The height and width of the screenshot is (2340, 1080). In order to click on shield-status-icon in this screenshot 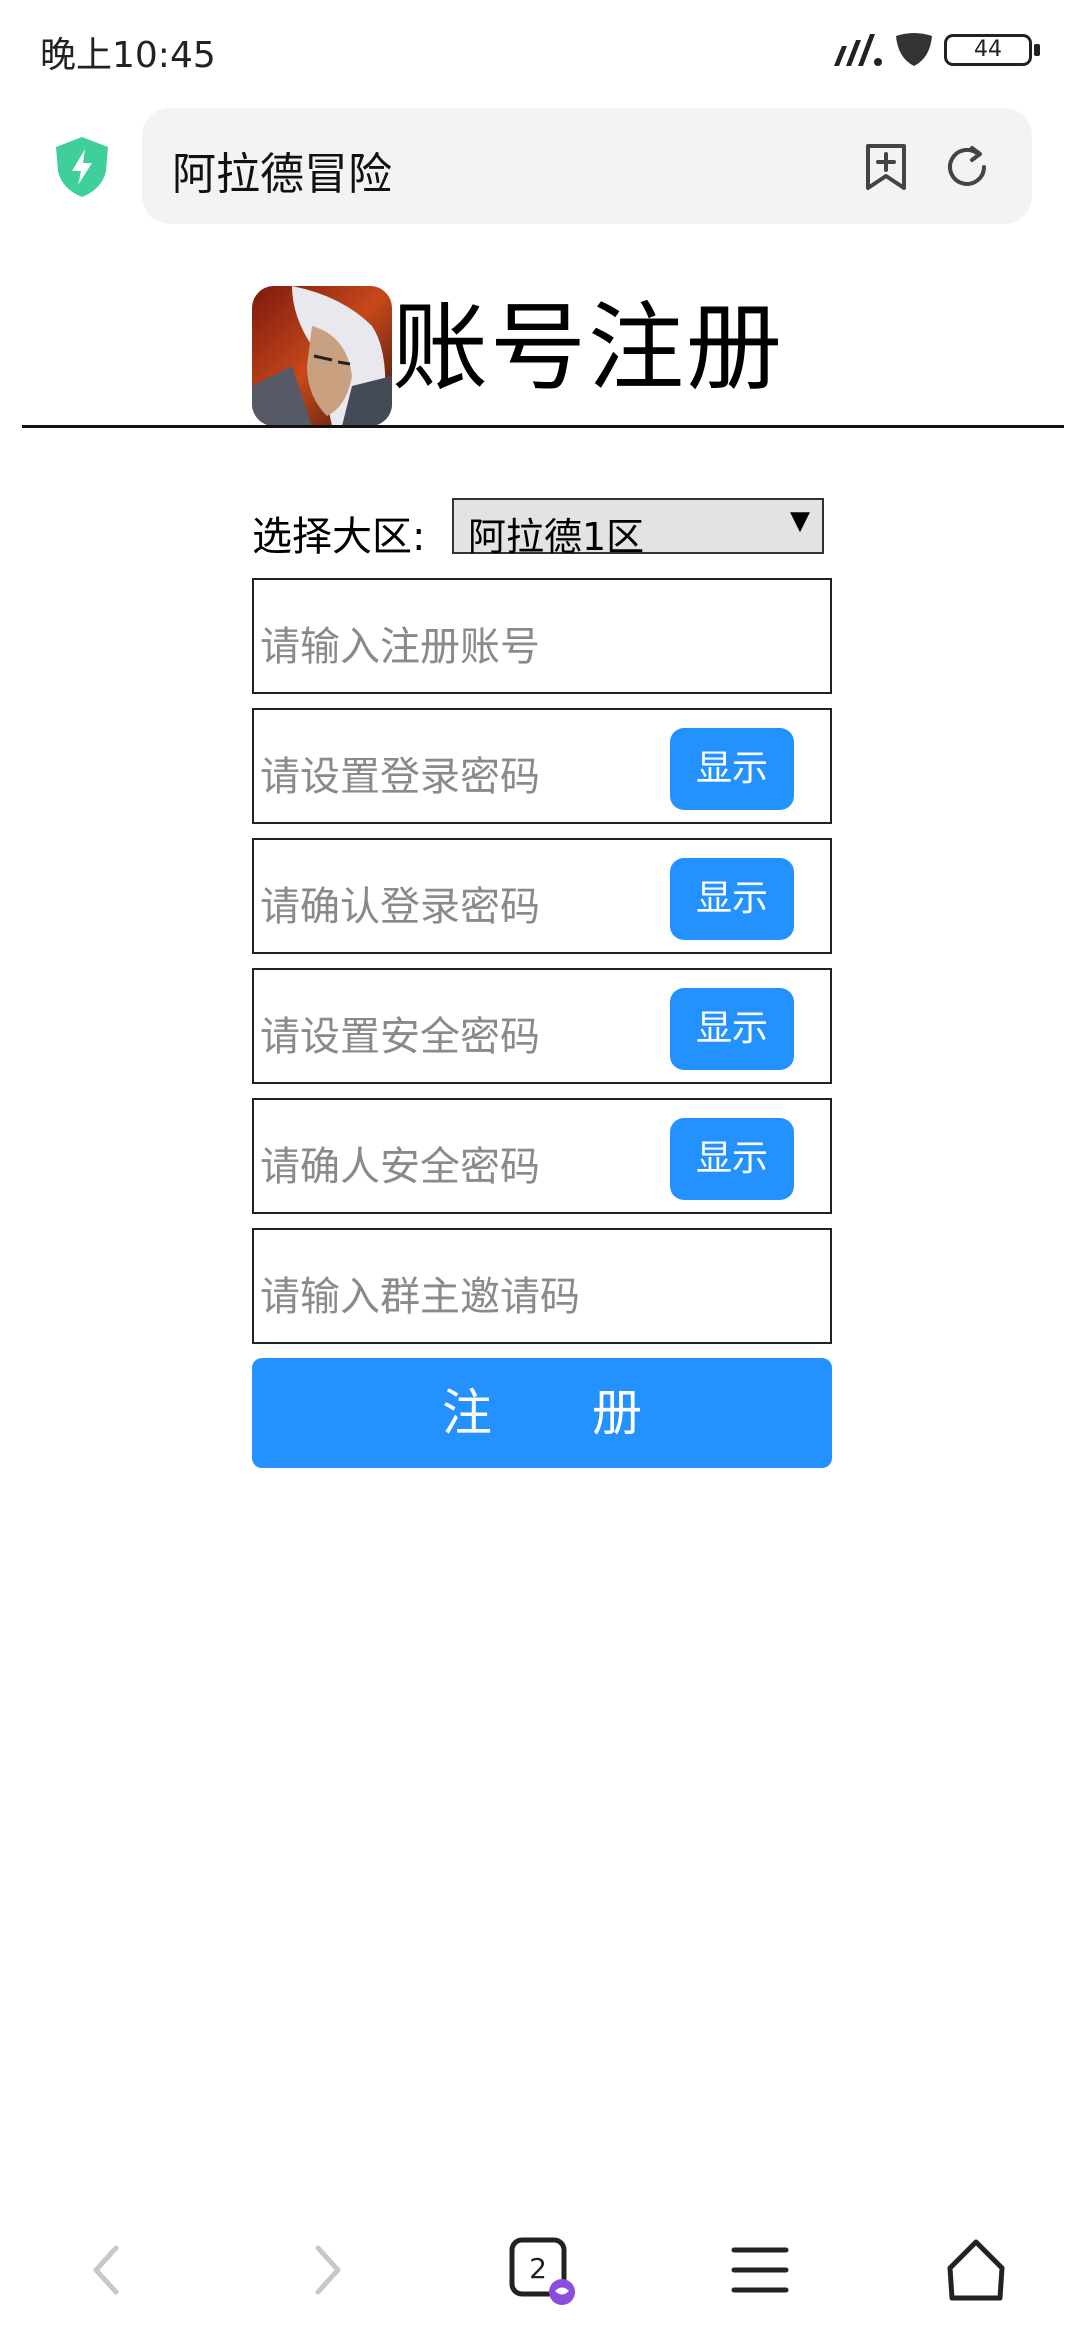, I will do `click(914, 49)`.